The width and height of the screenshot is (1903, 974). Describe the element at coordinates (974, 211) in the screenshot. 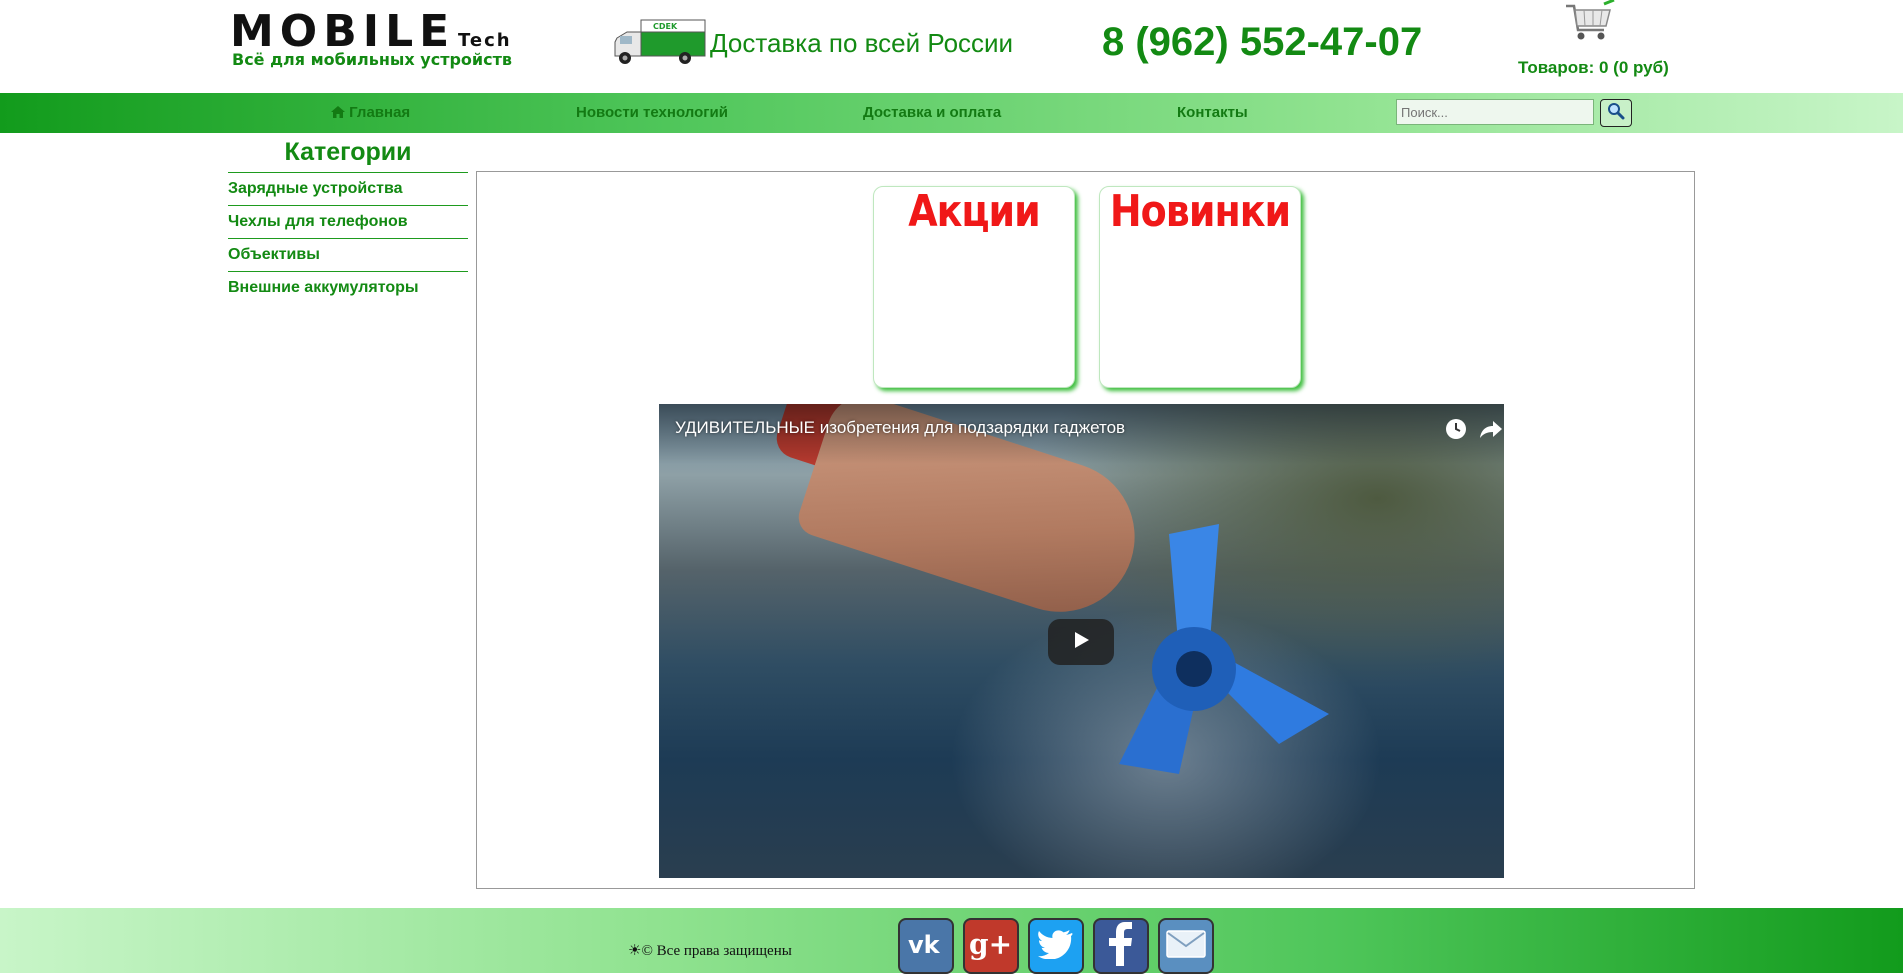

I see `promo-card-label: Акции` at that location.